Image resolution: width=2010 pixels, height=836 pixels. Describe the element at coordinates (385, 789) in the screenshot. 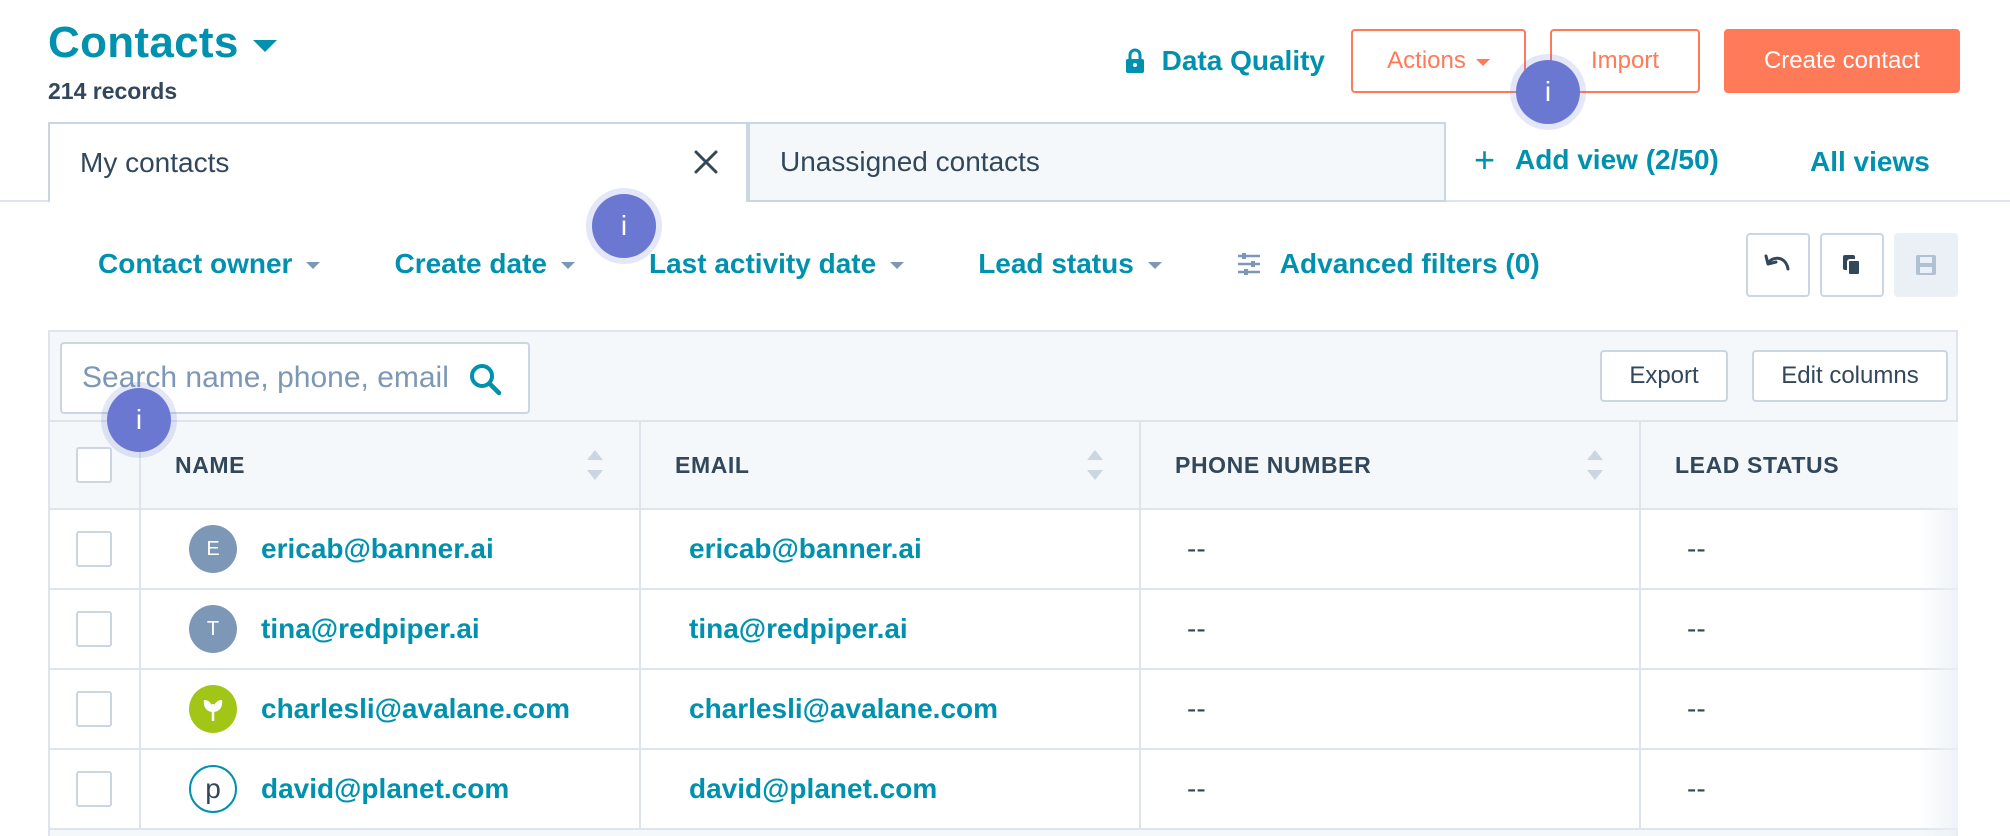

I see `contact-name-link: david@planet.com` at that location.